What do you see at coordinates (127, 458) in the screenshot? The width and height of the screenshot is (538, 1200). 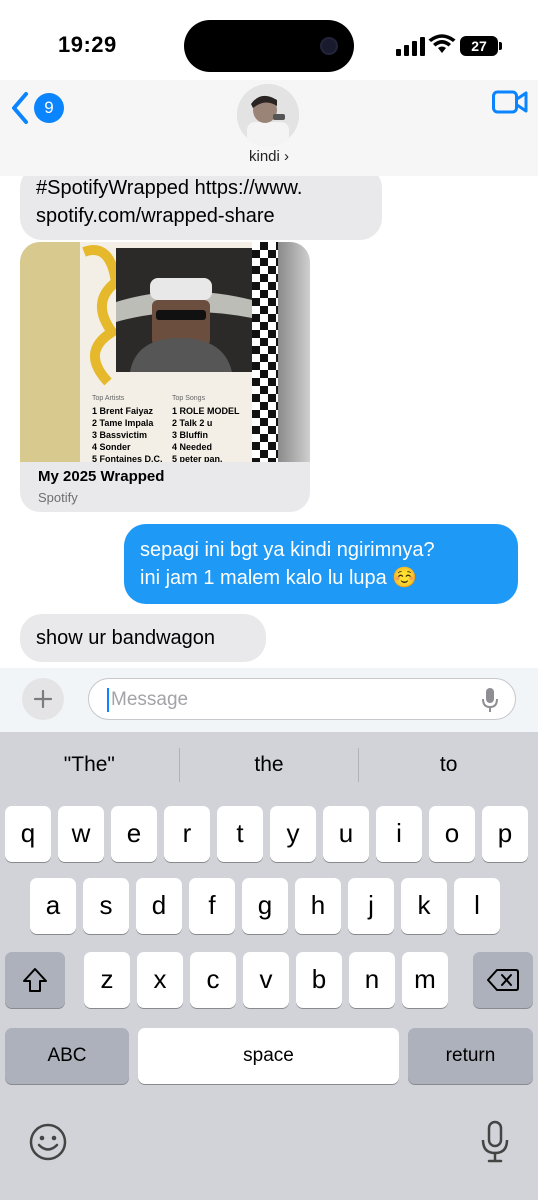 I see `artist-item: 5 Fontaines D.C.` at bounding box center [127, 458].